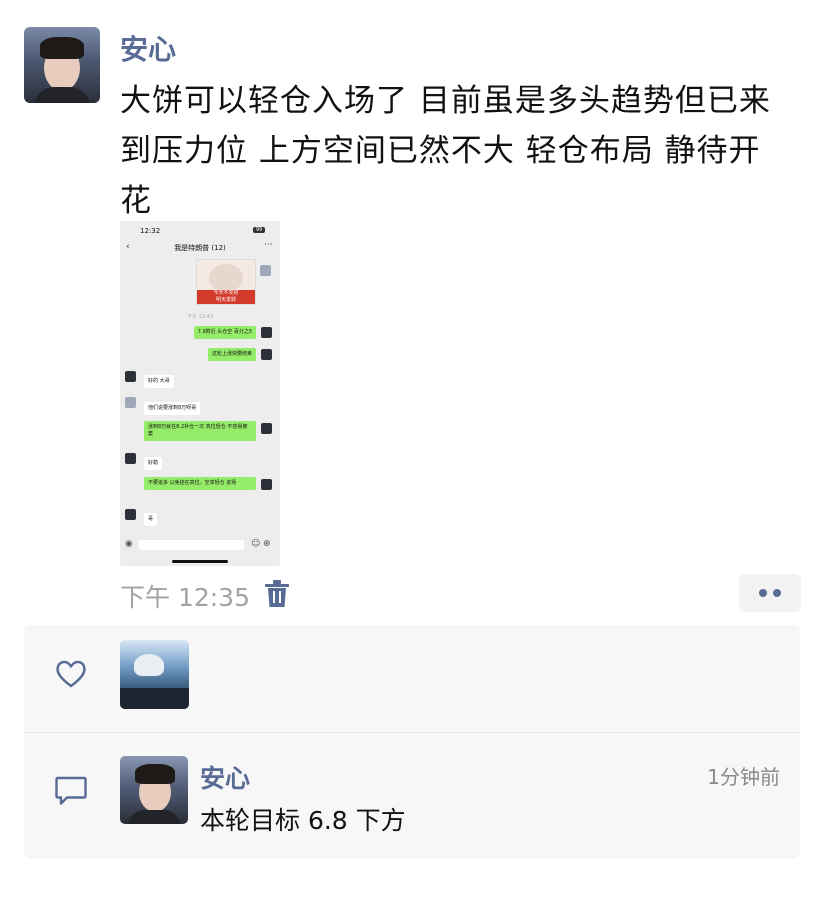 The image size is (828, 914). Describe the element at coordinates (770, 593) in the screenshot. I see `more-dots-button` at that location.